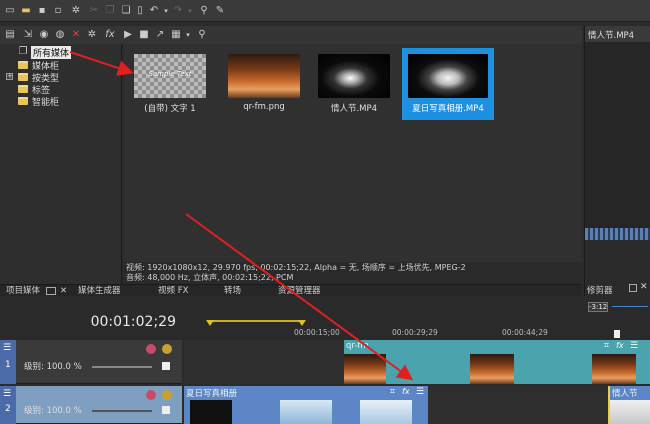 The height and width of the screenshot is (424, 650). What do you see at coordinates (220, 11) in the screenshot?
I see `edit-tool-icon: ✎` at bounding box center [220, 11].